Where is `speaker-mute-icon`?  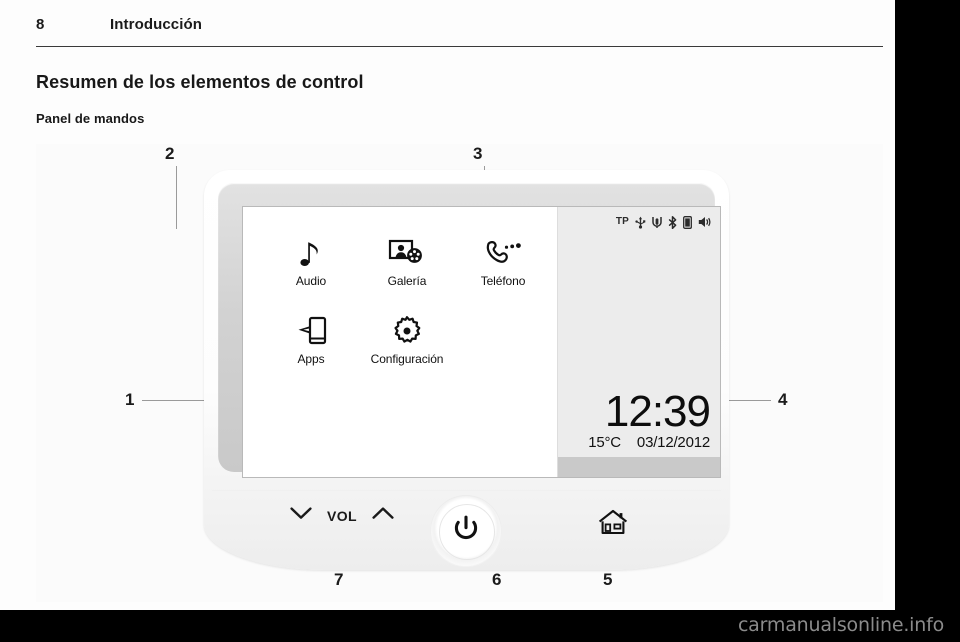
speaker-mute-icon is located at coordinates (704, 222).